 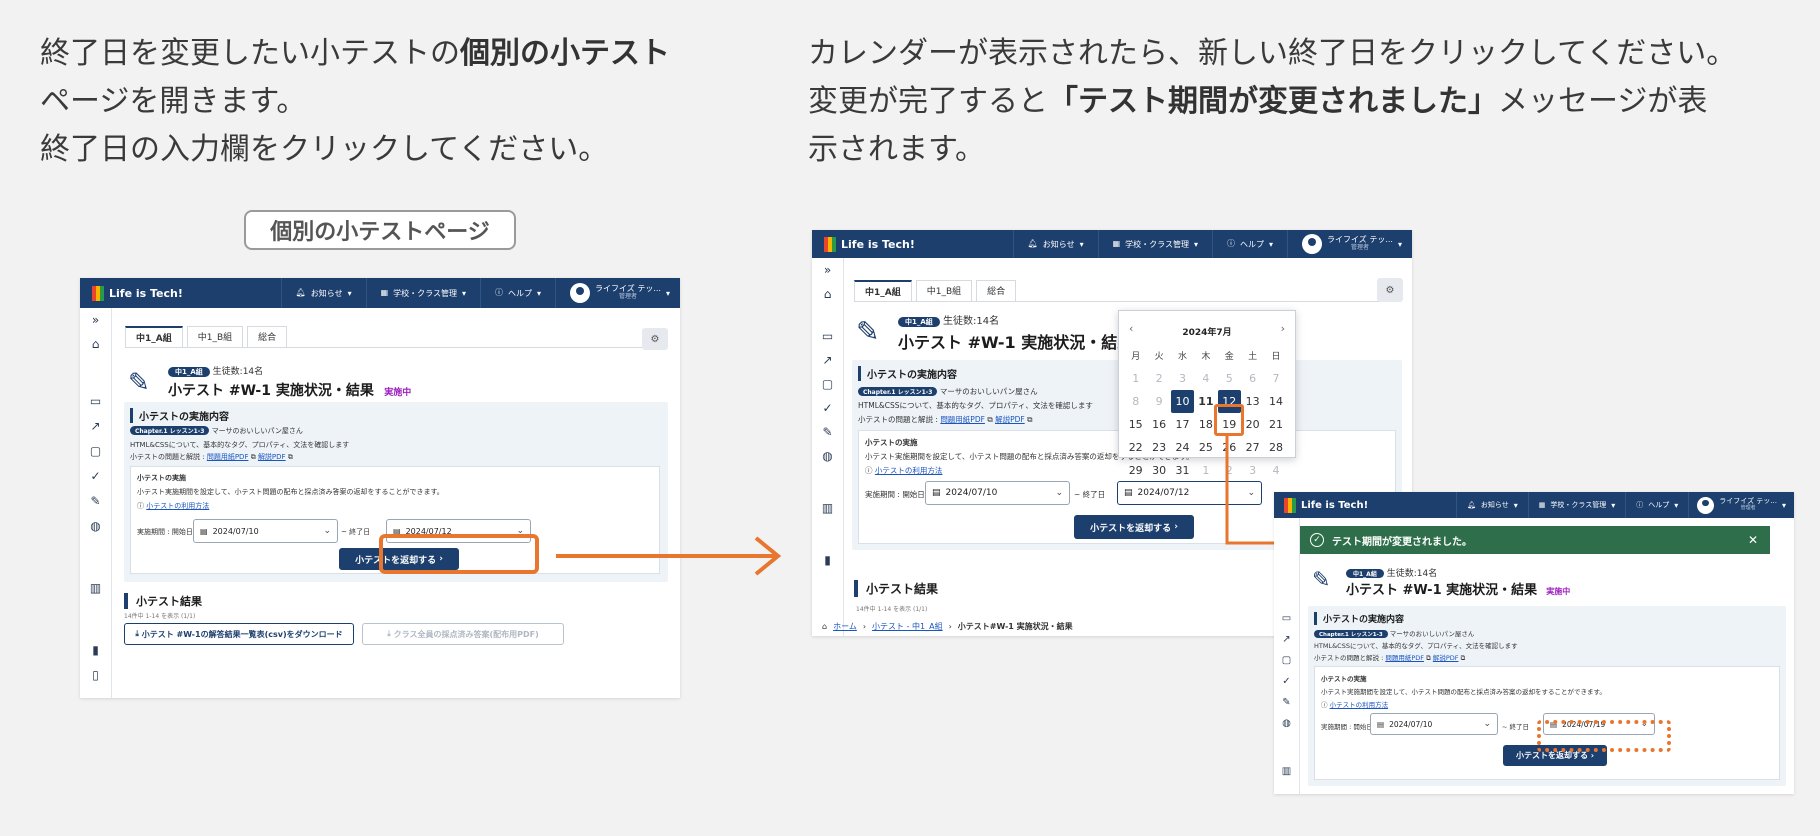 I want to click on calendar-day: 29, so click(x=1135, y=470).